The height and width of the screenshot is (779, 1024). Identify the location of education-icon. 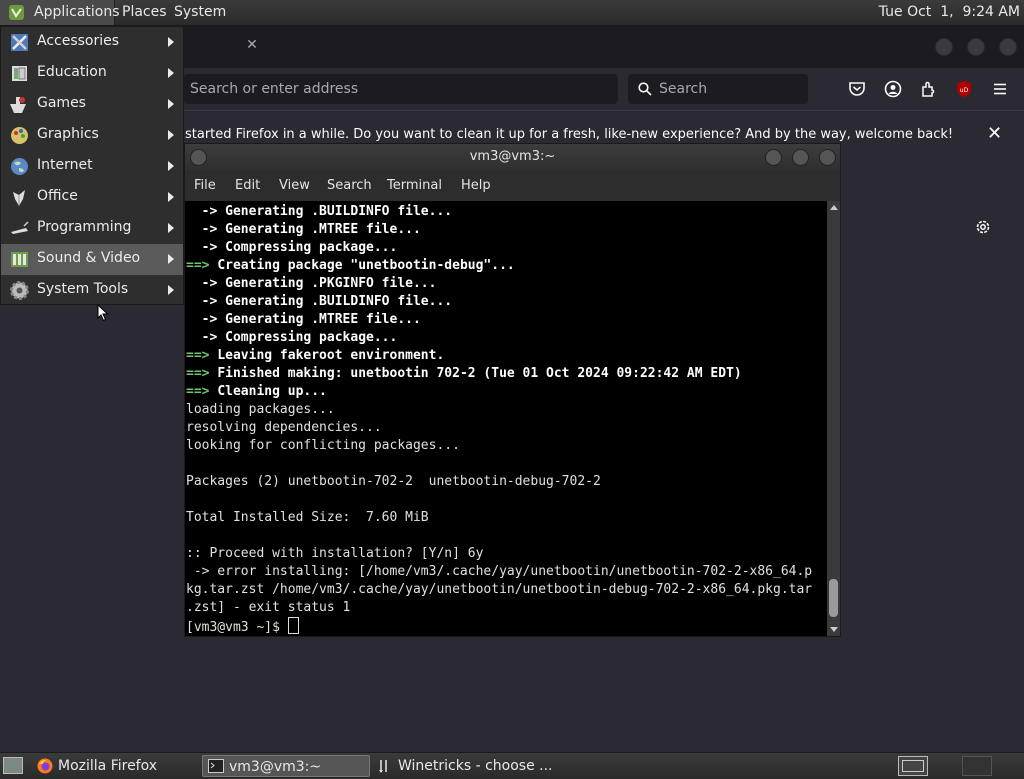
(19, 73).